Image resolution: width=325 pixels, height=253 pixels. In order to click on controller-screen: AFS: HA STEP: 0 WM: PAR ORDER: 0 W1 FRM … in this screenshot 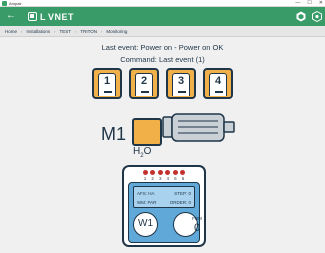, I will do `click(165, 212)`.